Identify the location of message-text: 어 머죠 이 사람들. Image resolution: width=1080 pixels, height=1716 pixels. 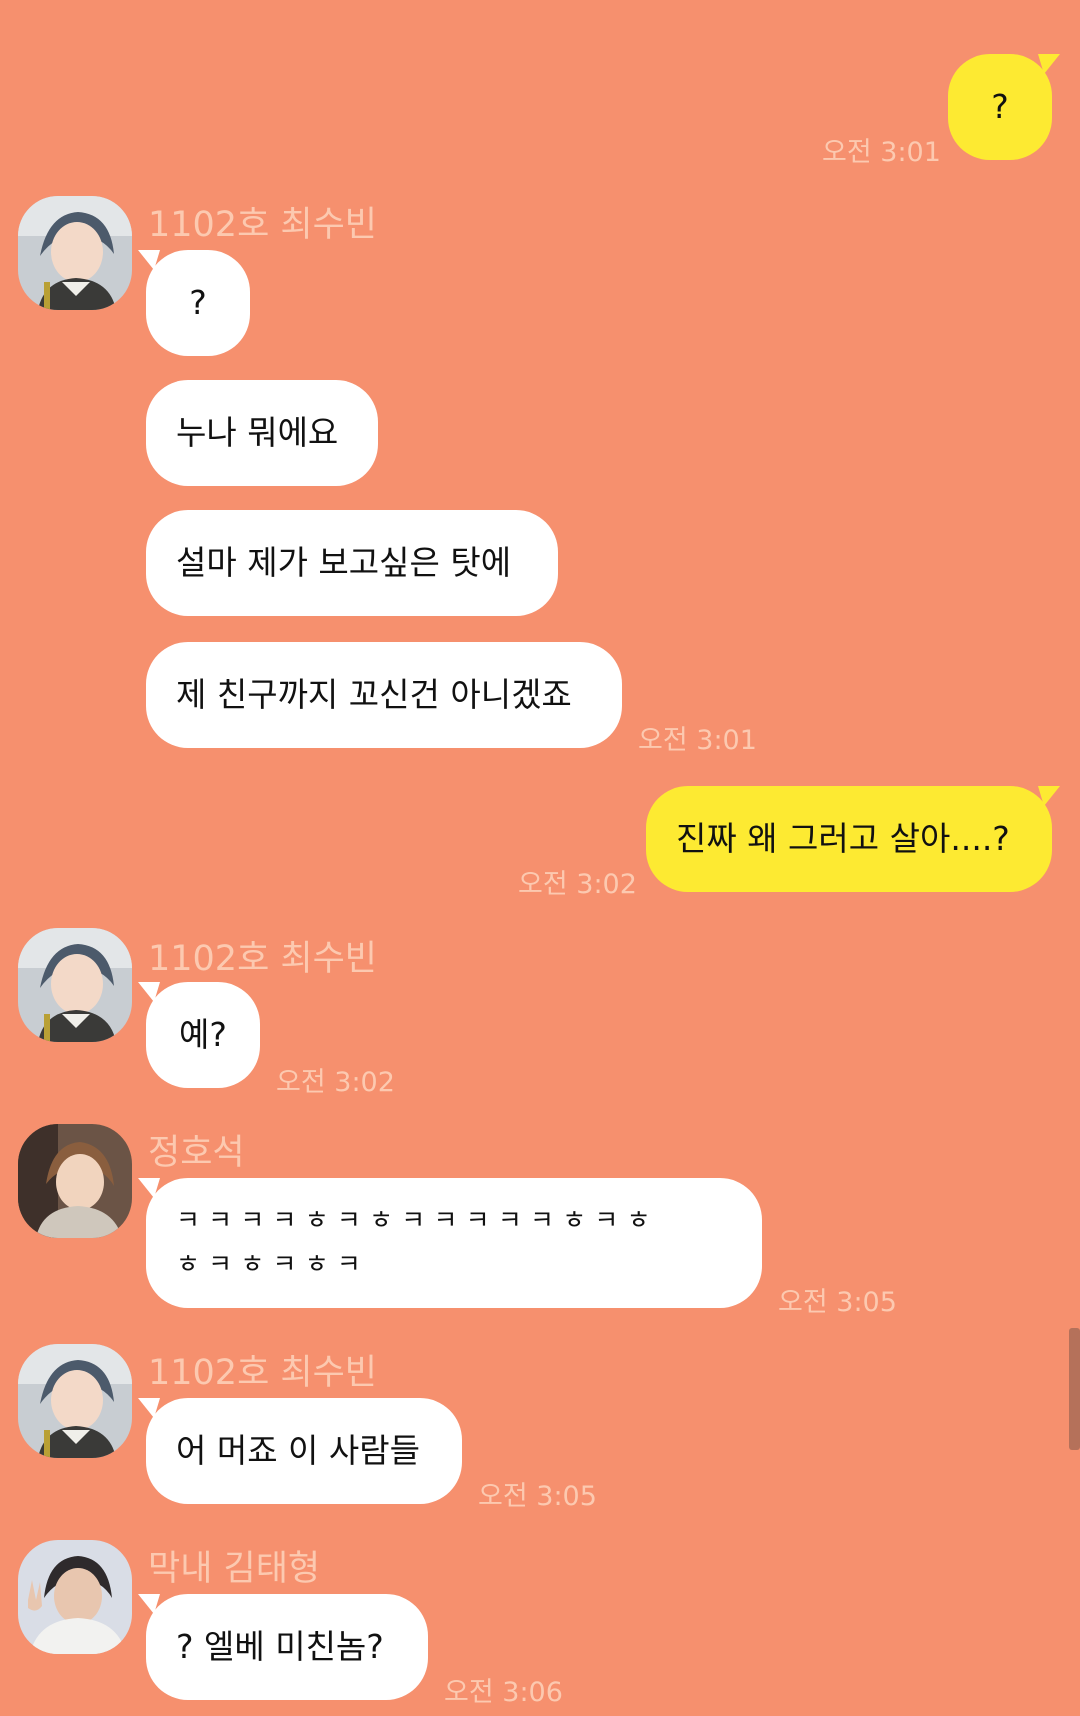
(298, 1450).